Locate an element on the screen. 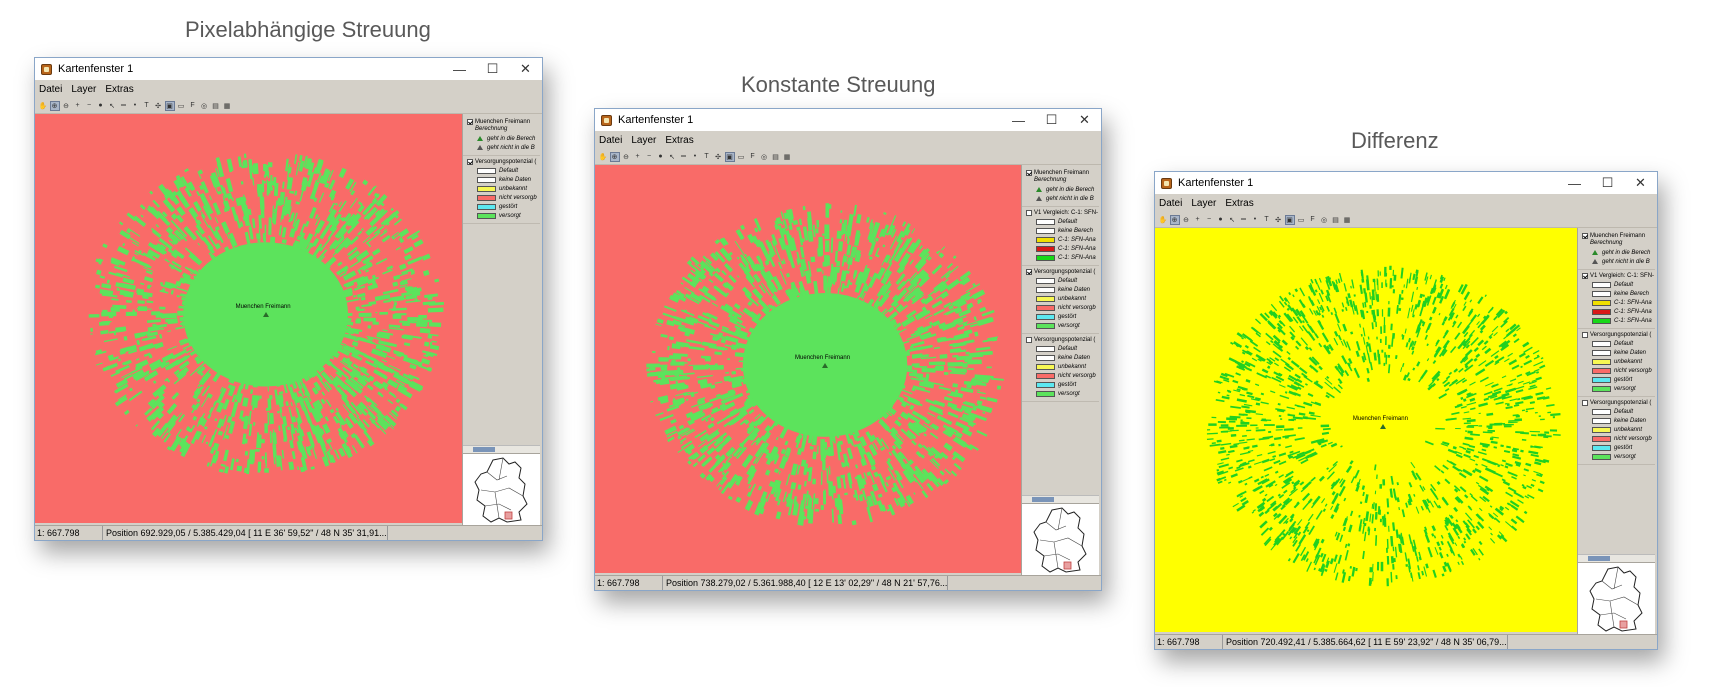 The image size is (1731, 687). layer-header: V1 Vergleich: C-1: SFN- is located at coordinates (1618, 275).